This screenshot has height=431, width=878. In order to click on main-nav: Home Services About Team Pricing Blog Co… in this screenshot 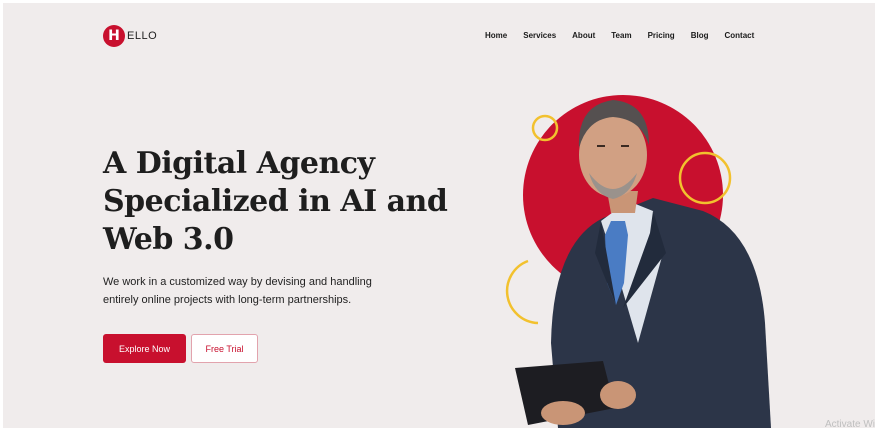, I will do `click(627, 35)`.